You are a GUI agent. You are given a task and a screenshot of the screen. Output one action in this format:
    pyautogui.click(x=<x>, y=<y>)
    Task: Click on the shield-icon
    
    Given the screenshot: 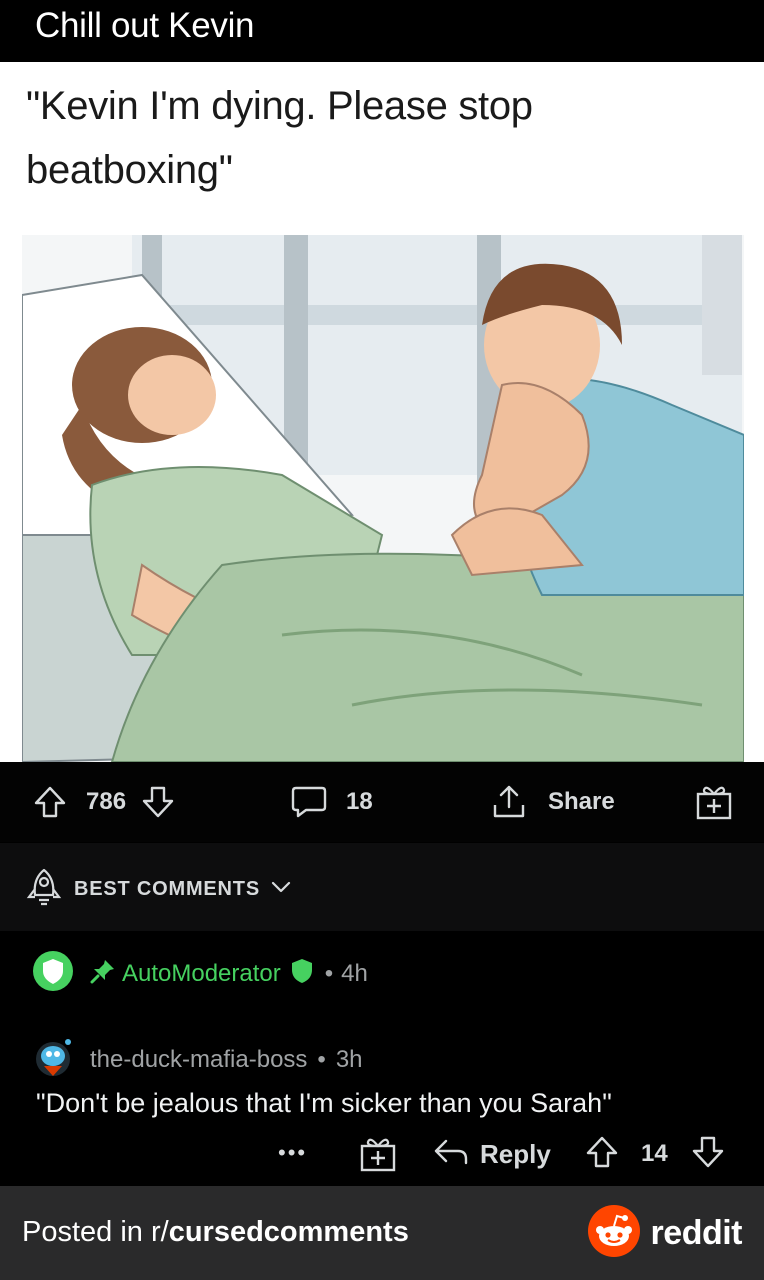 What is the action you would take?
    pyautogui.click(x=302, y=973)
    